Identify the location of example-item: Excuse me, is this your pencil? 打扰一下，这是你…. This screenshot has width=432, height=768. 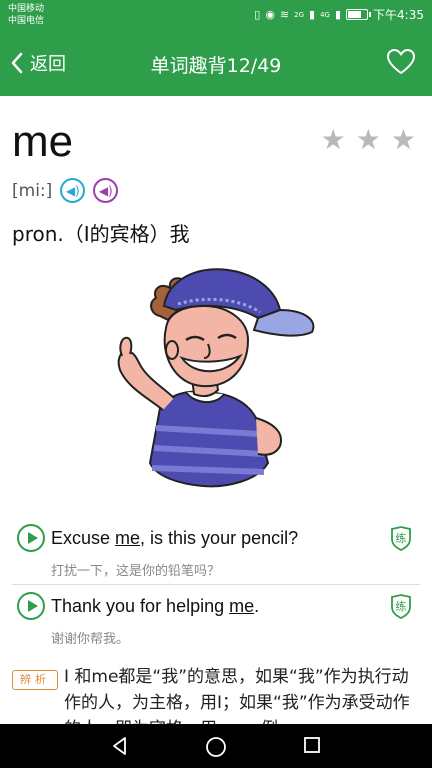
(216, 554).